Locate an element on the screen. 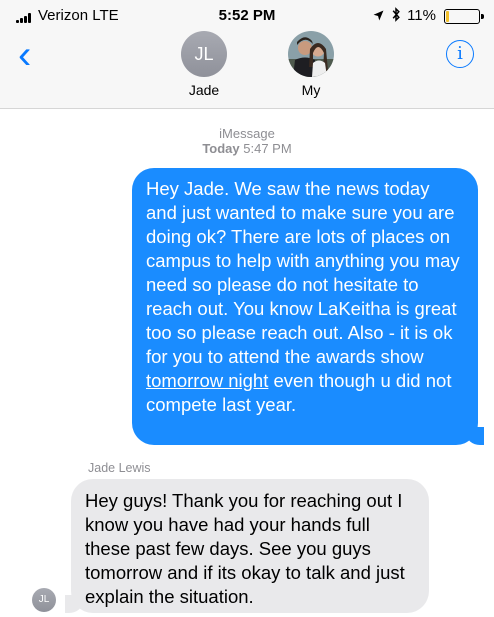 The height and width of the screenshot is (617, 494). status-bar: Verizon LTE 5:52 PM 11% is located at coordinates (247, 15).